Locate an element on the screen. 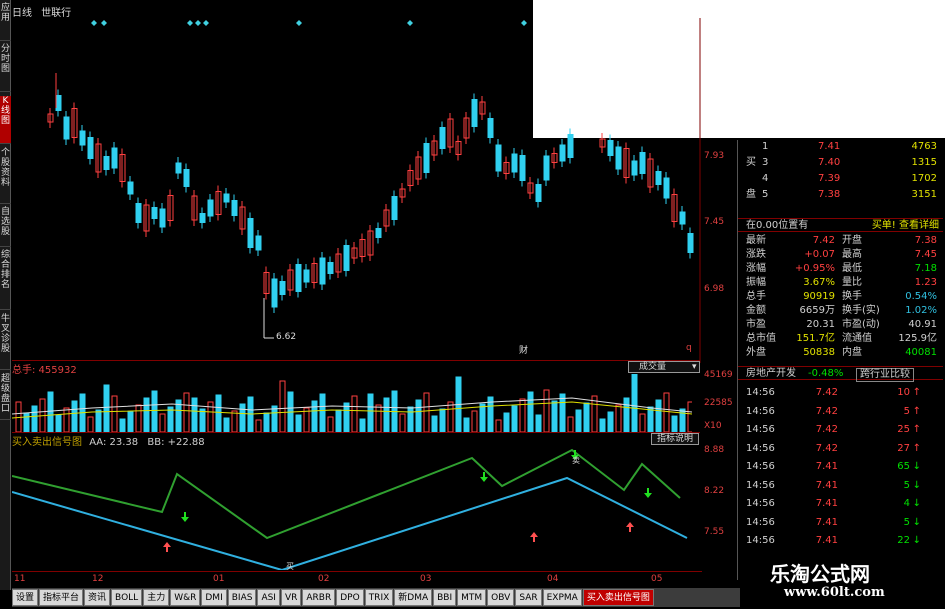 The image size is (945, 609). stat-value: +0.95% is located at coordinates (814, 268).